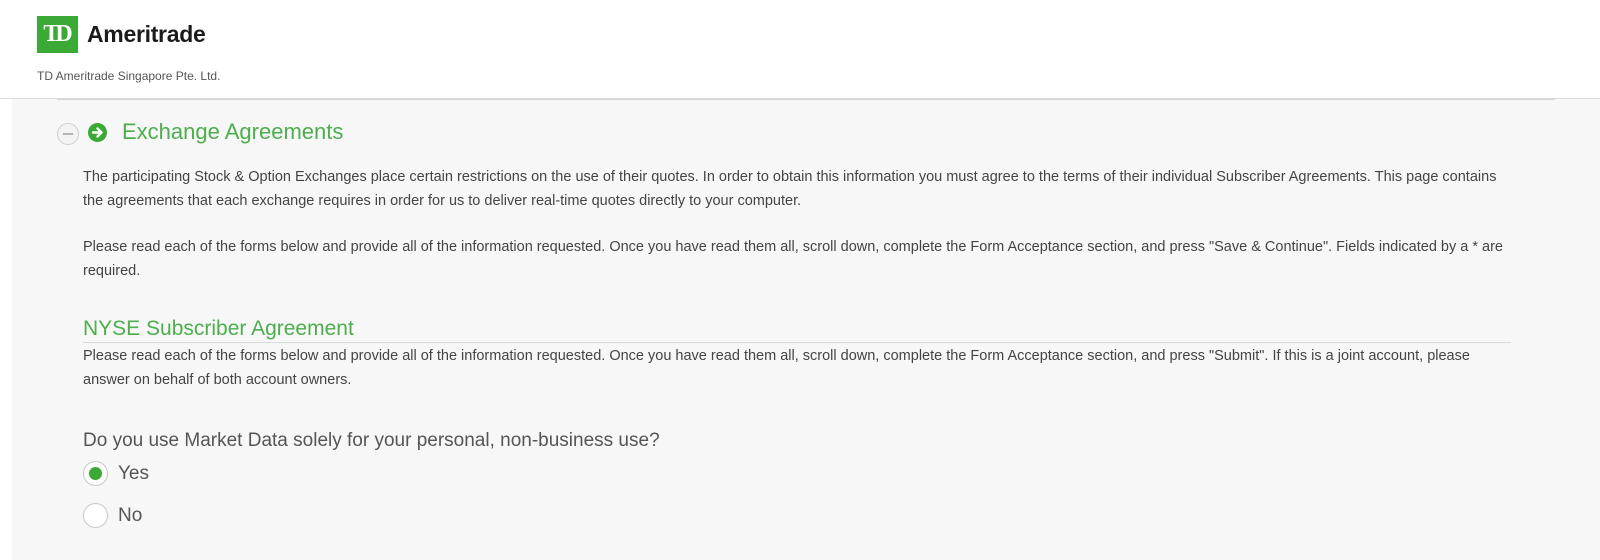 The height and width of the screenshot is (560, 1600). I want to click on section-title: Exchange Agreements, so click(233, 131).